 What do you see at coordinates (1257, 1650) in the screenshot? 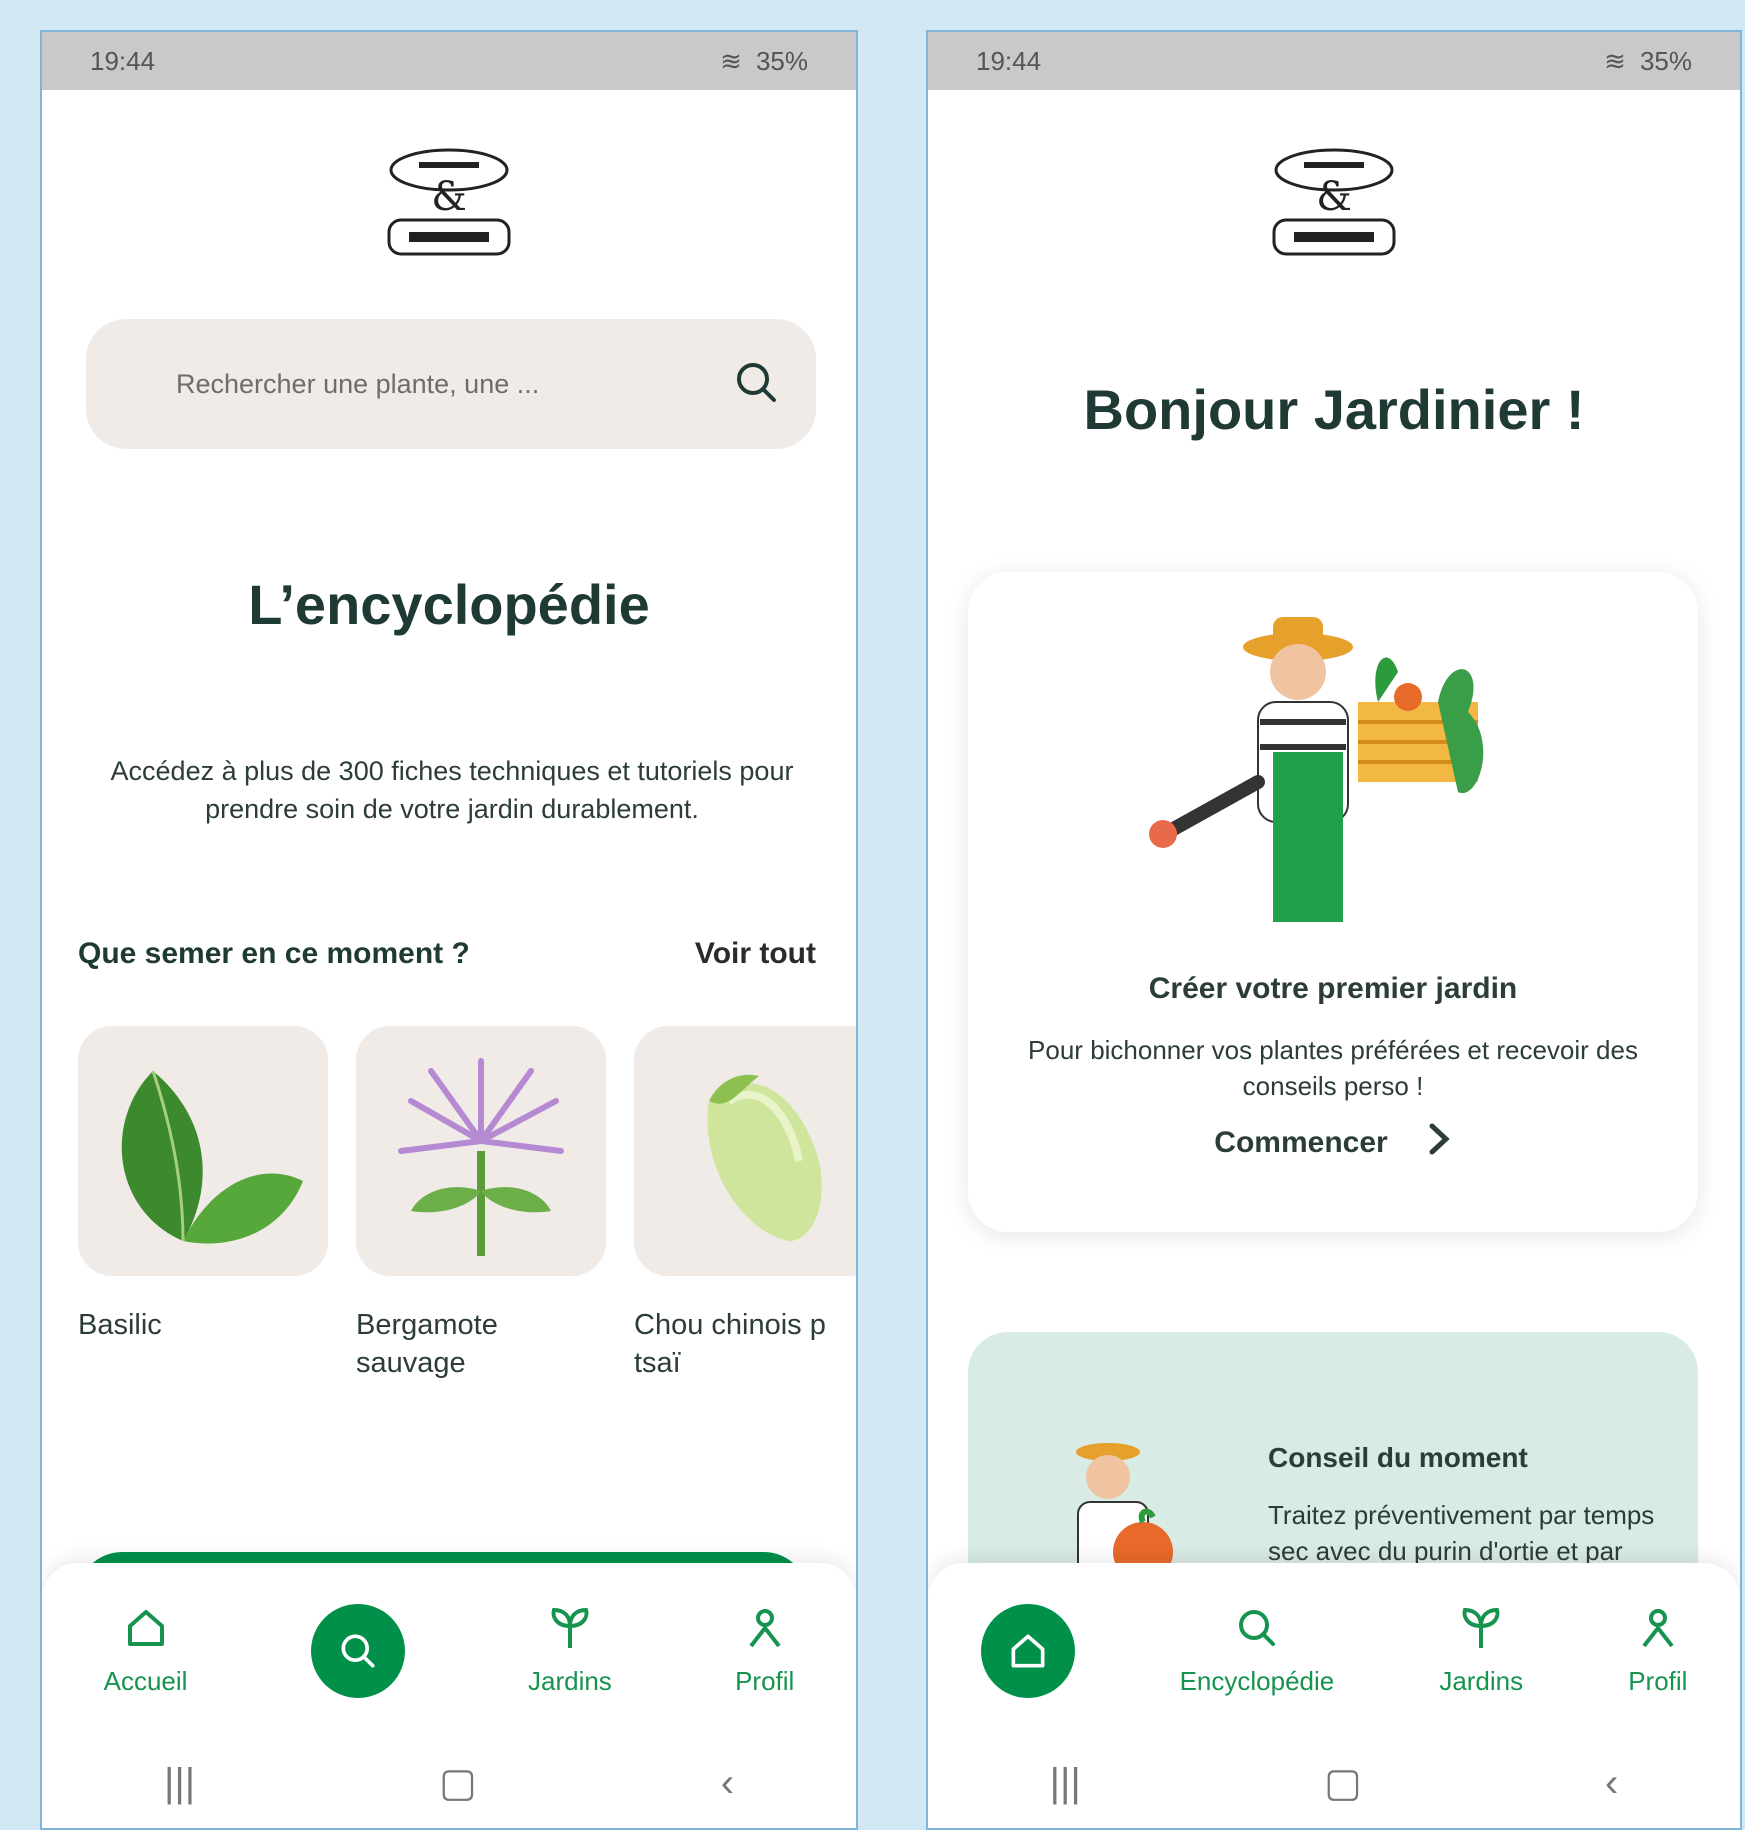
I see `nav-encyclopedia: Encyclopédie` at bounding box center [1257, 1650].